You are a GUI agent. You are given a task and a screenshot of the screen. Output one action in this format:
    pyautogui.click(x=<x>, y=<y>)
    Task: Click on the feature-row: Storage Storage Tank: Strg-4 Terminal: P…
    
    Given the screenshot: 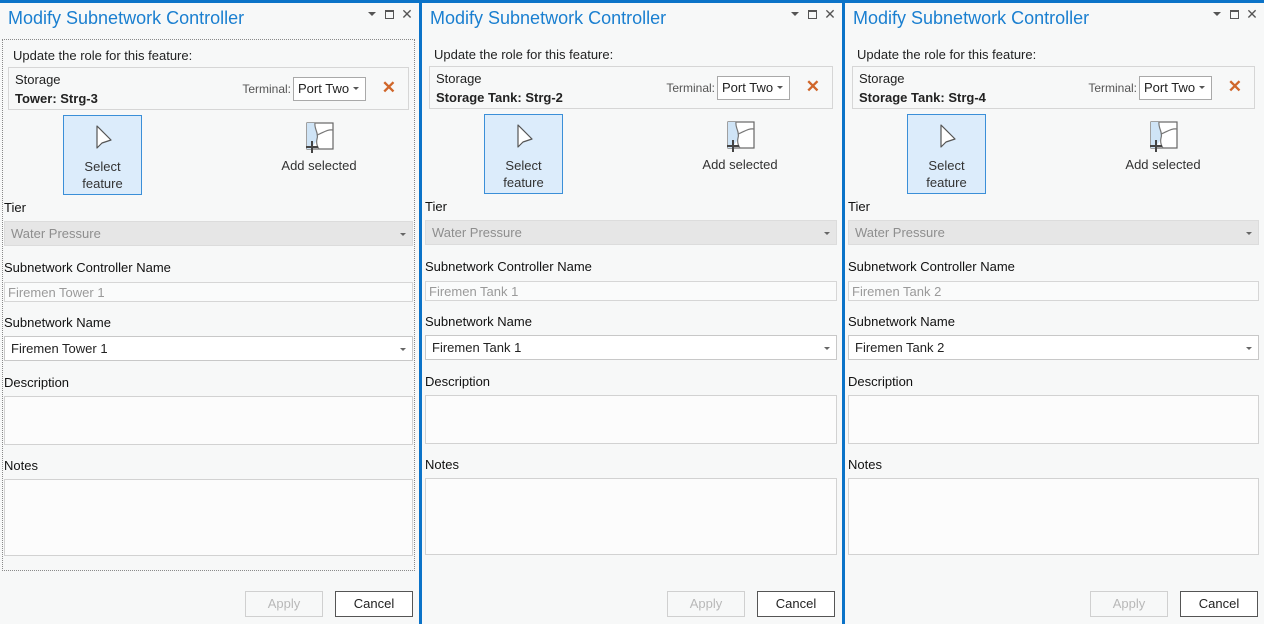 What is the action you would take?
    pyautogui.click(x=1053, y=87)
    